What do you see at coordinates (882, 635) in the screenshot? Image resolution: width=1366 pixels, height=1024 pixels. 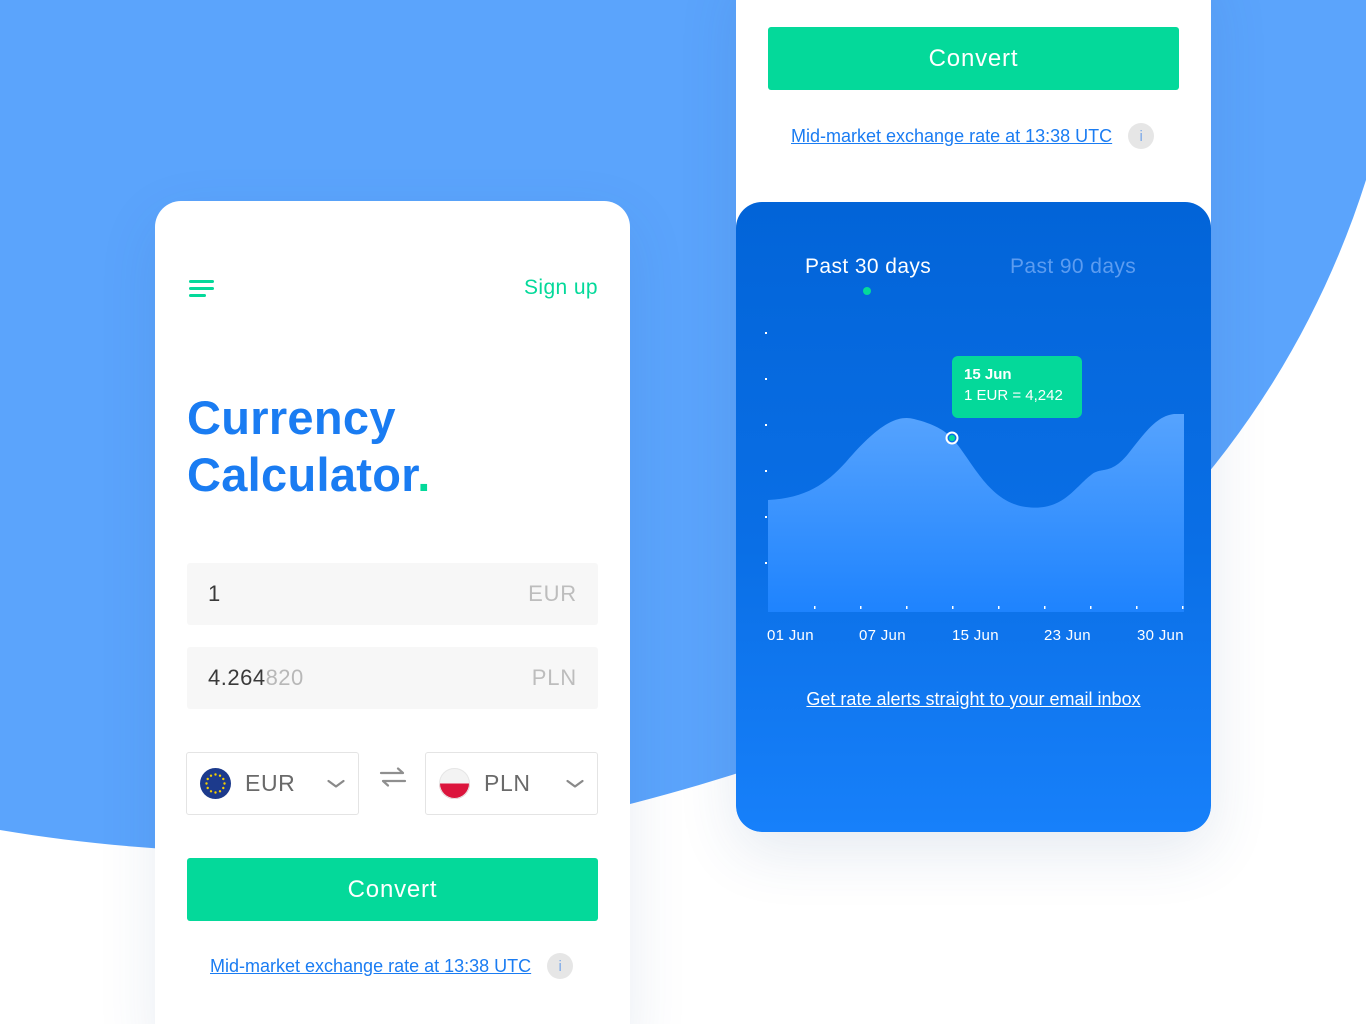 I see `x-tick-label: 07 Jun` at bounding box center [882, 635].